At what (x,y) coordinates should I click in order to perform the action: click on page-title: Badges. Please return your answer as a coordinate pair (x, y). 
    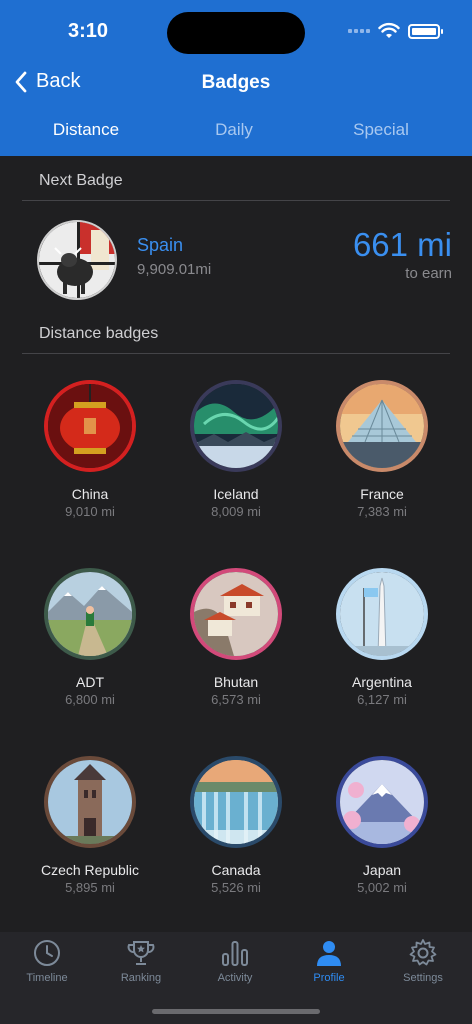
    Looking at the image, I should click on (236, 82).